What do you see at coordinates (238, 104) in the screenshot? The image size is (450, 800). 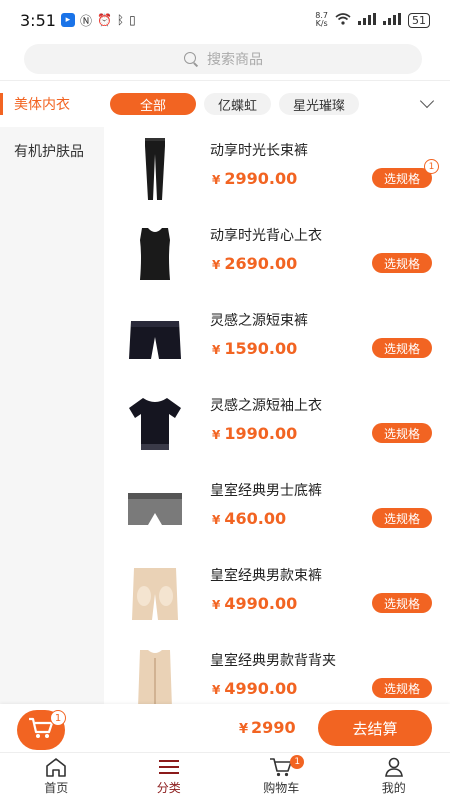 I see `chip-yidiehong: 亿蝶虹` at bounding box center [238, 104].